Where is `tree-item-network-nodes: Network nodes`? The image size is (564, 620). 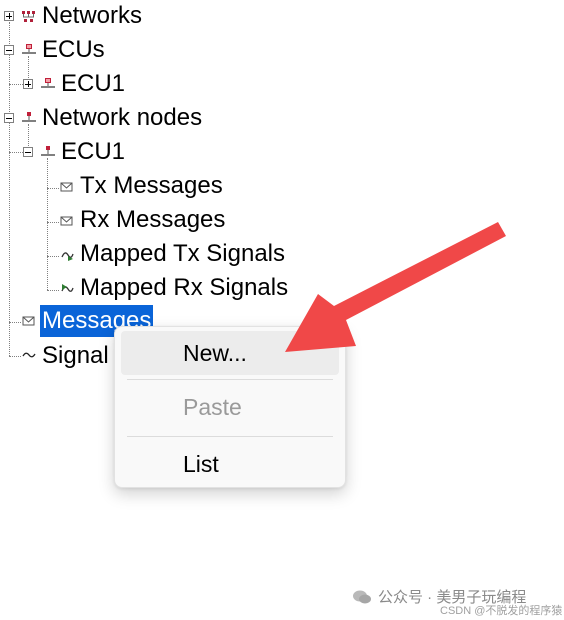
tree-item-network-nodes: Network nodes is located at coordinates (122, 118).